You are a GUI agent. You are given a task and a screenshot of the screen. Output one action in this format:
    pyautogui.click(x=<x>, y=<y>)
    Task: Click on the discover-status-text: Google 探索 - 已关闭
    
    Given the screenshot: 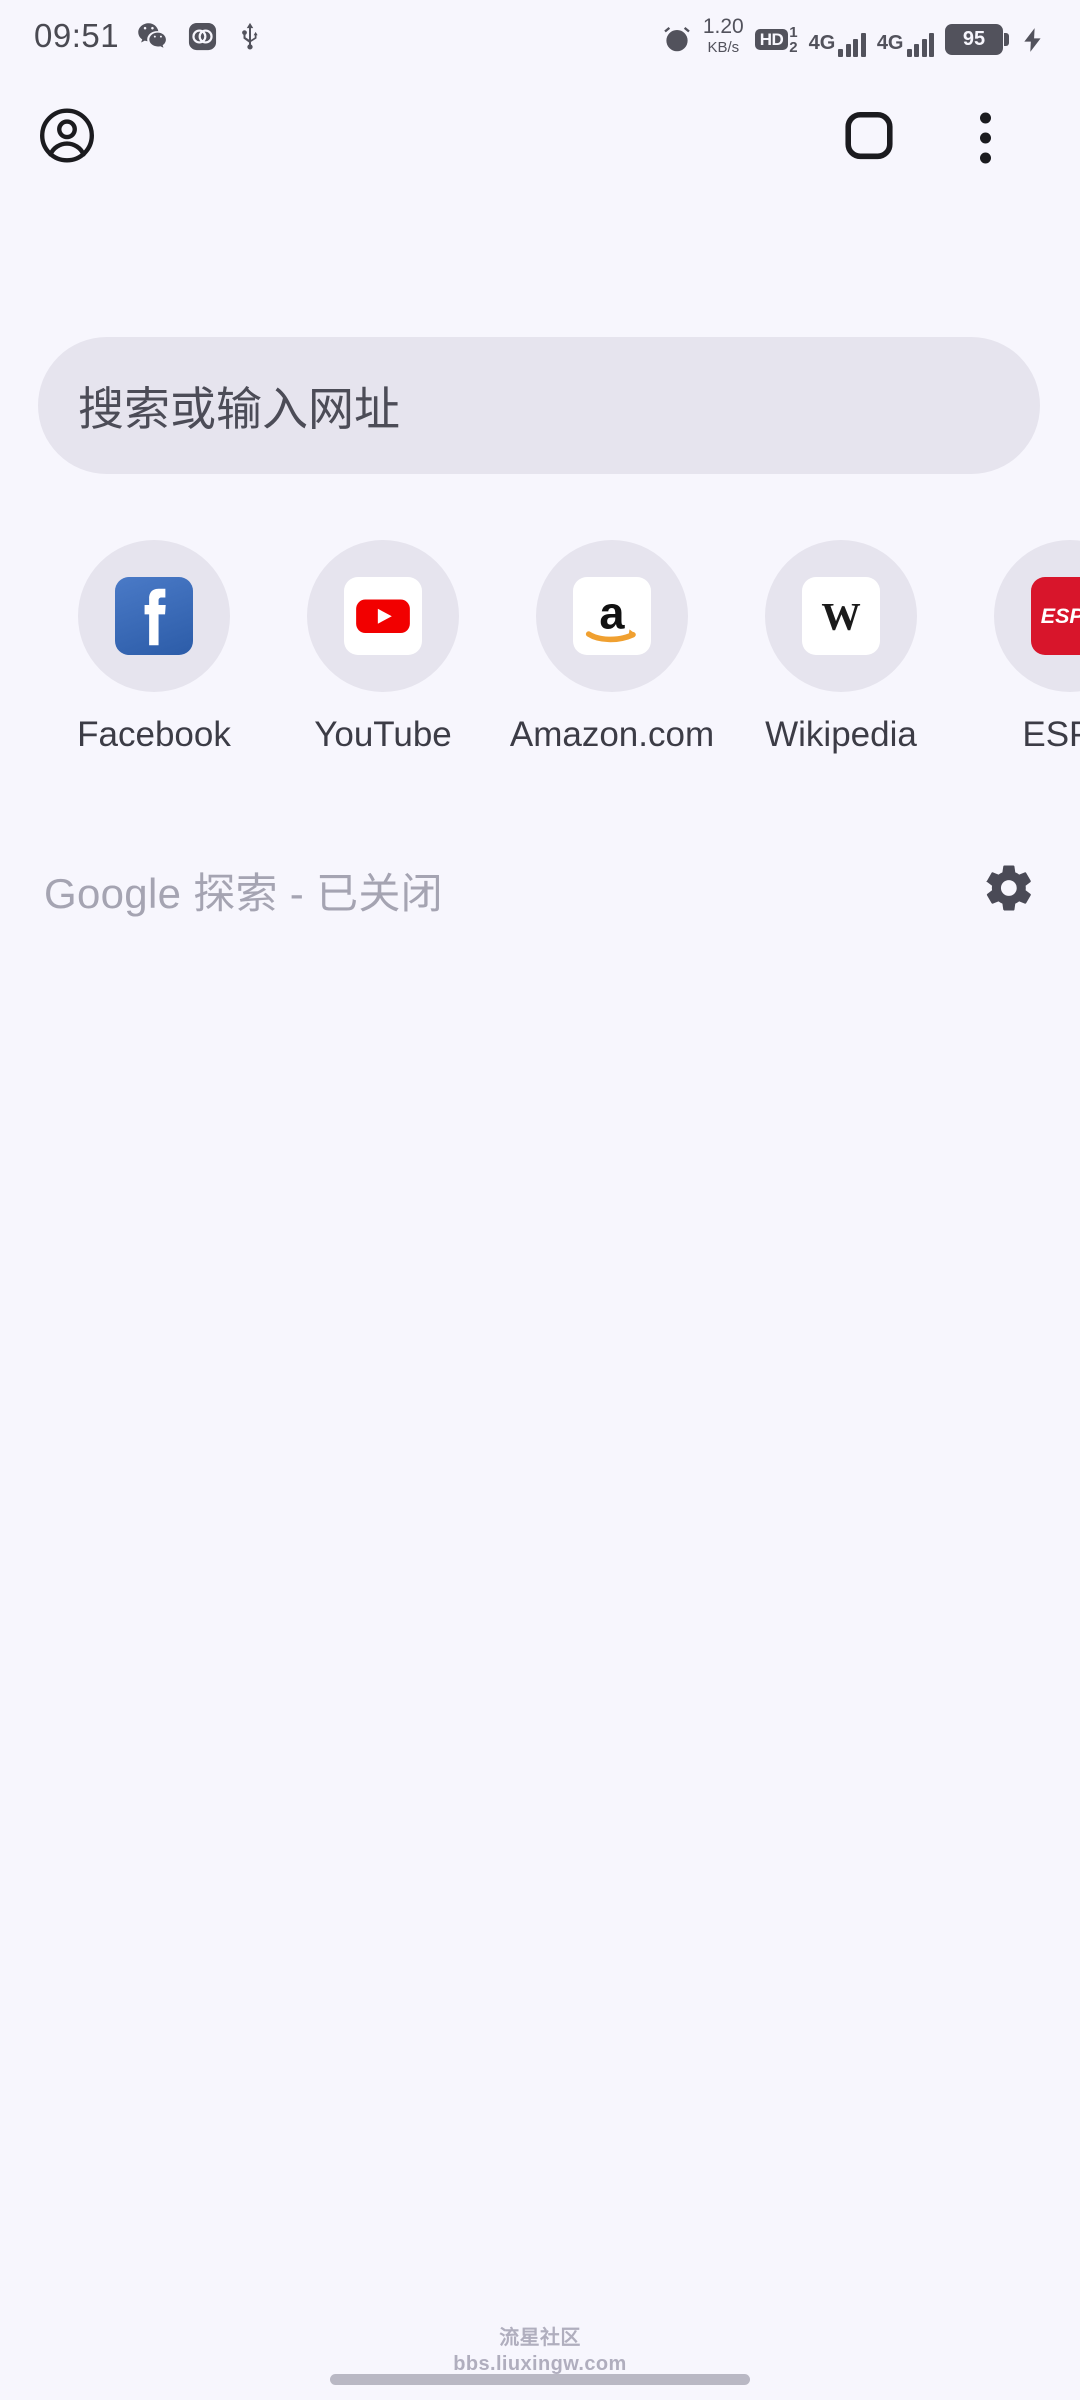 What is the action you would take?
    pyautogui.click(x=243, y=893)
    